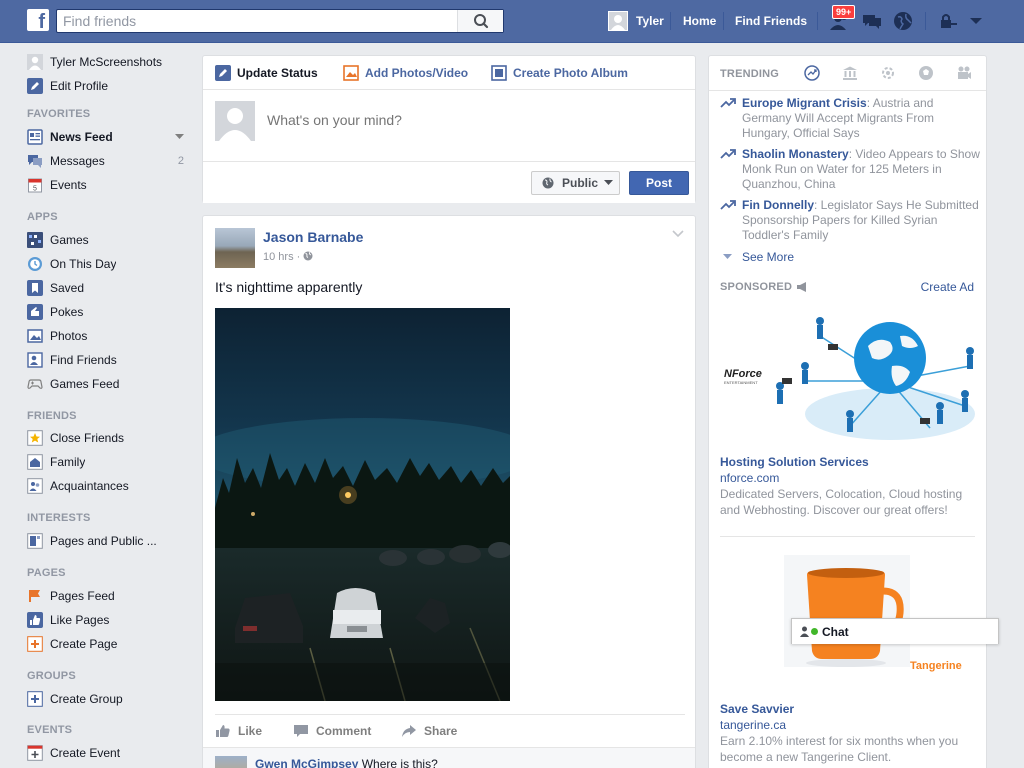  Describe the element at coordinates (802, 287) in the screenshot. I see `megaphone-icon` at that location.